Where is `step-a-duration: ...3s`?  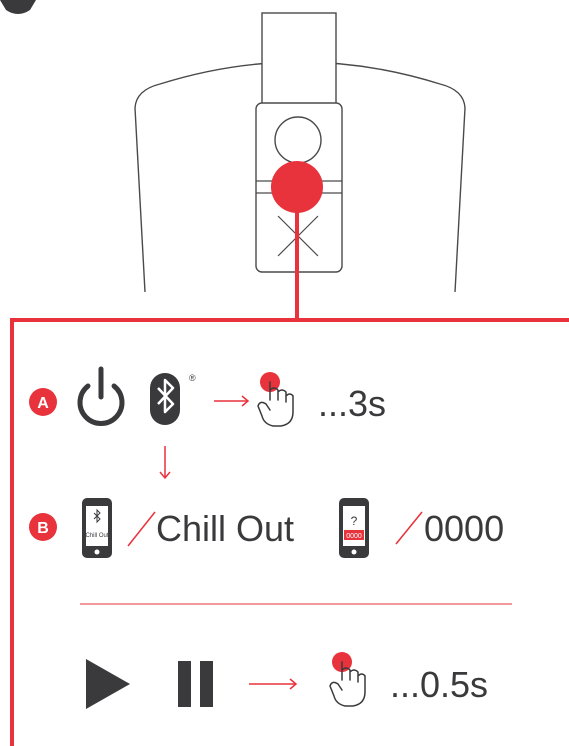 step-a-duration: ...3s is located at coordinates (352, 403).